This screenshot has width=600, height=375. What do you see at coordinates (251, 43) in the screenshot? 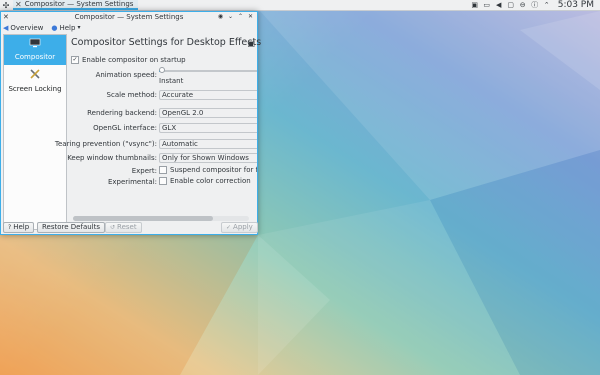
I see `display-icon: ▣` at bounding box center [251, 43].